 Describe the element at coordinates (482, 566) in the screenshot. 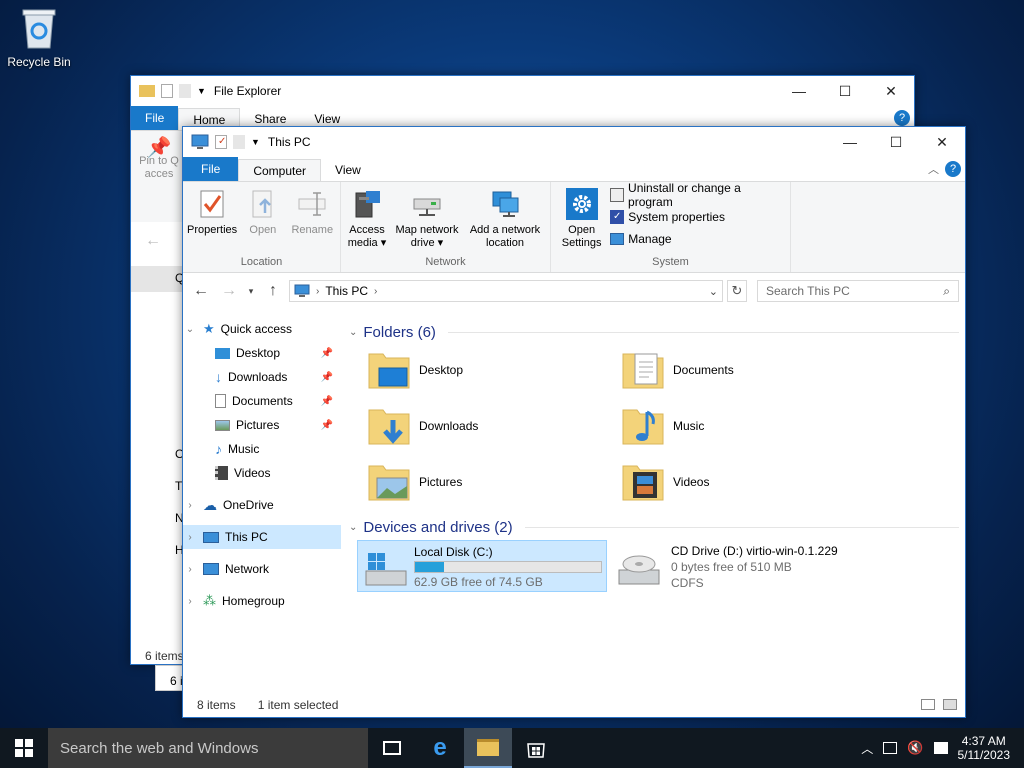

I see `drive-c: Local Disk (C:) 62.9 GB free of 74.5 GB` at that location.